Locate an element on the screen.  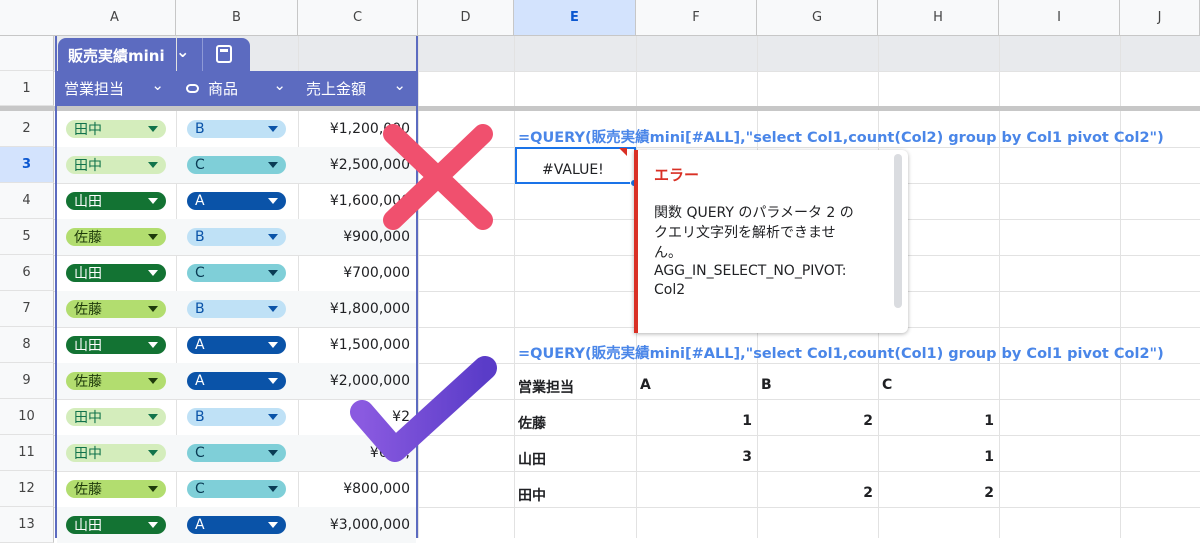
select-all-corner is located at coordinates (27, 18).